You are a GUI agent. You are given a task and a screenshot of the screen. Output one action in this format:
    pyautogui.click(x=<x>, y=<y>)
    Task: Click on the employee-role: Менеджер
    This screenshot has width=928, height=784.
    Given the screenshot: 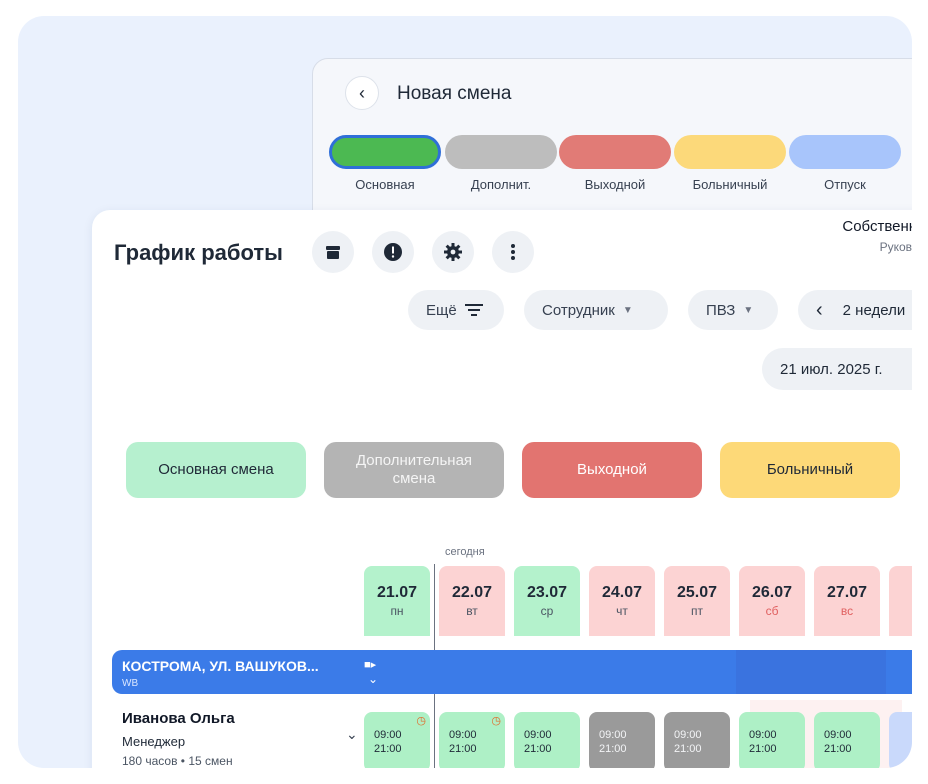 What is the action you would take?
    pyautogui.click(x=154, y=741)
    